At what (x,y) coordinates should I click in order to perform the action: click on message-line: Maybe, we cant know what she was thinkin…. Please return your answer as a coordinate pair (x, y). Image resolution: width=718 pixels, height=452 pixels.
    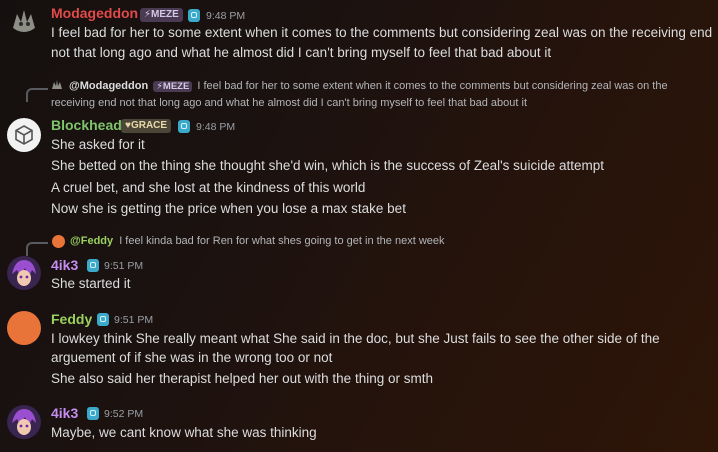
    Looking at the image, I should click on (184, 432).